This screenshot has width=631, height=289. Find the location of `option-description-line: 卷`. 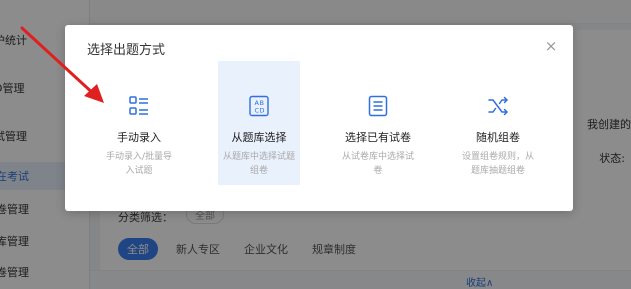

option-description-line: 卷 is located at coordinates (378, 171).